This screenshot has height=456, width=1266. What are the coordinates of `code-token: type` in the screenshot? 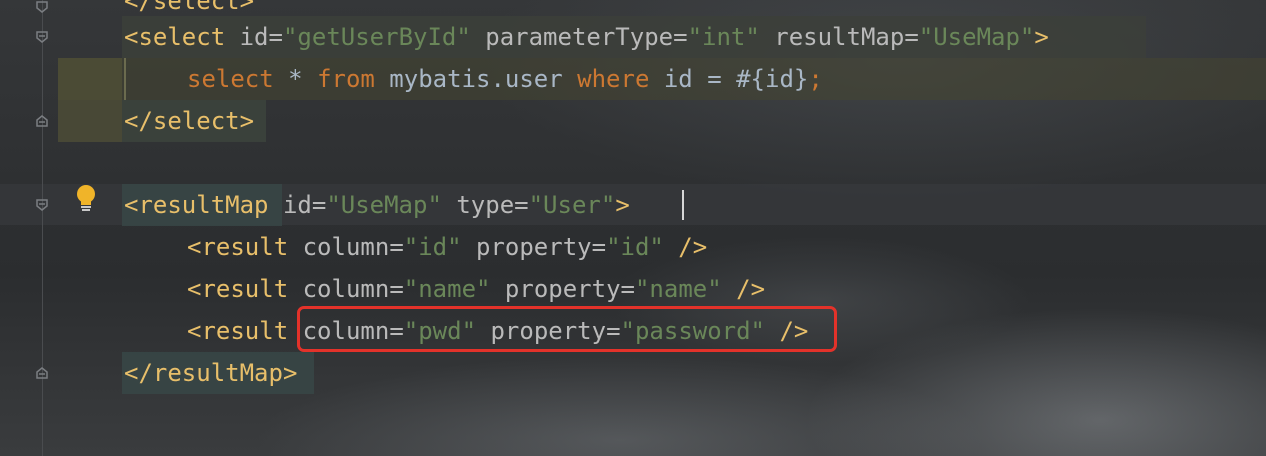 It's located at (478, 205).